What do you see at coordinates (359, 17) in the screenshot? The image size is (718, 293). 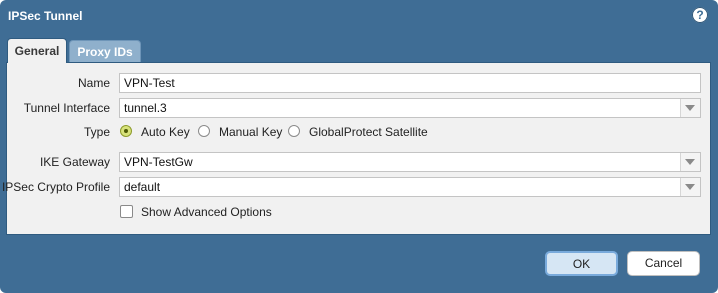 I see `title-bar: IPSec Tunnel ?` at bounding box center [359, 17].